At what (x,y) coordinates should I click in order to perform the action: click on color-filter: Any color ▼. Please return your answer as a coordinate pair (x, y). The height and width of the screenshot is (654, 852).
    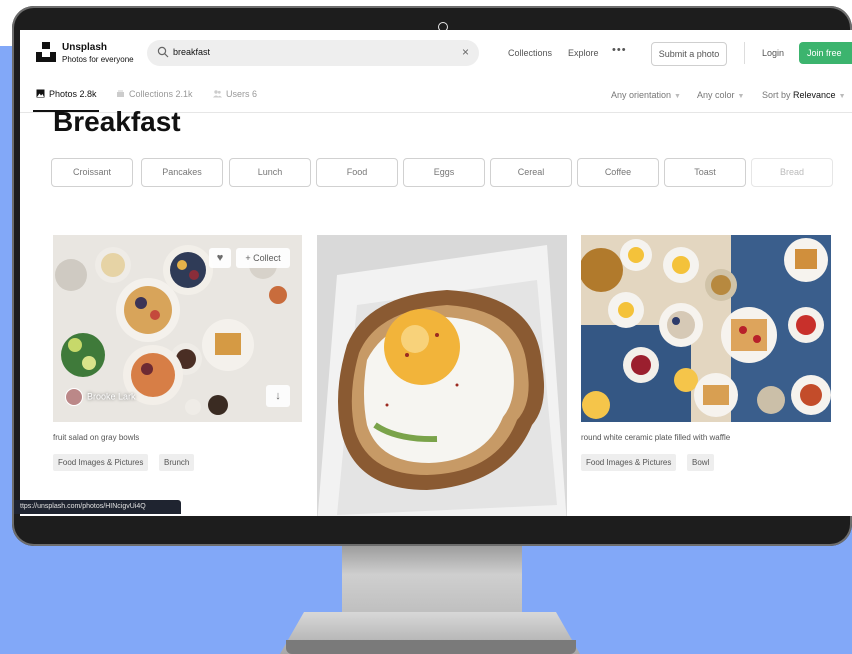
    Looking at the image, I should click on (720, 95).